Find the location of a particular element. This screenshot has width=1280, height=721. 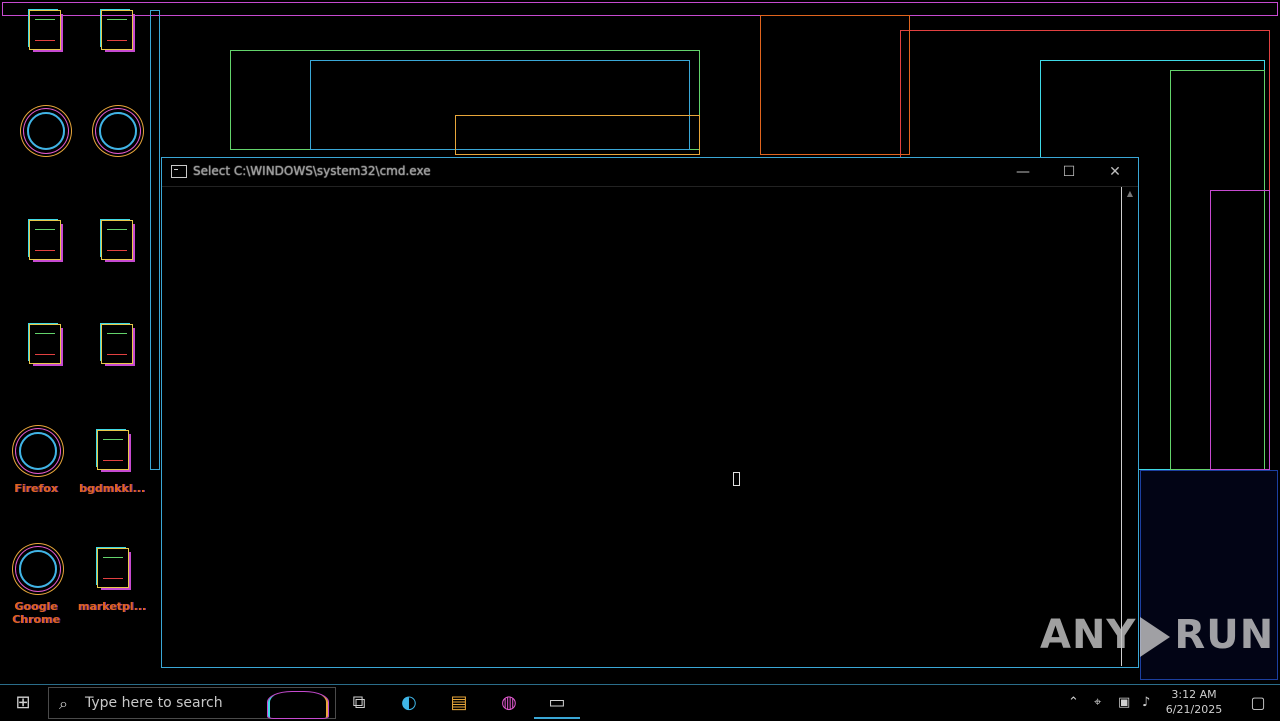

firefox-icon is located at coordinates (36, 454).